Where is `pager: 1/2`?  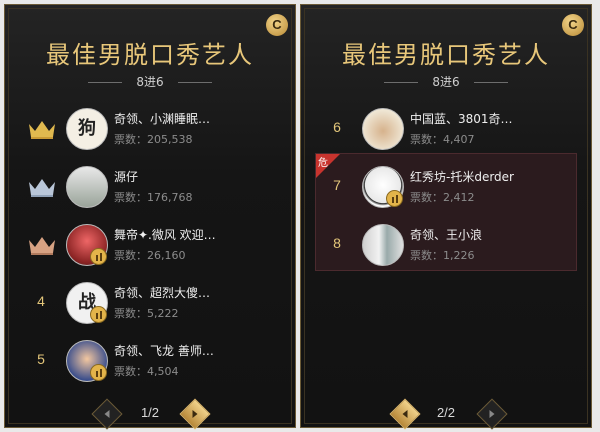
pager: 1/2 is located at coordinates (150, 414).